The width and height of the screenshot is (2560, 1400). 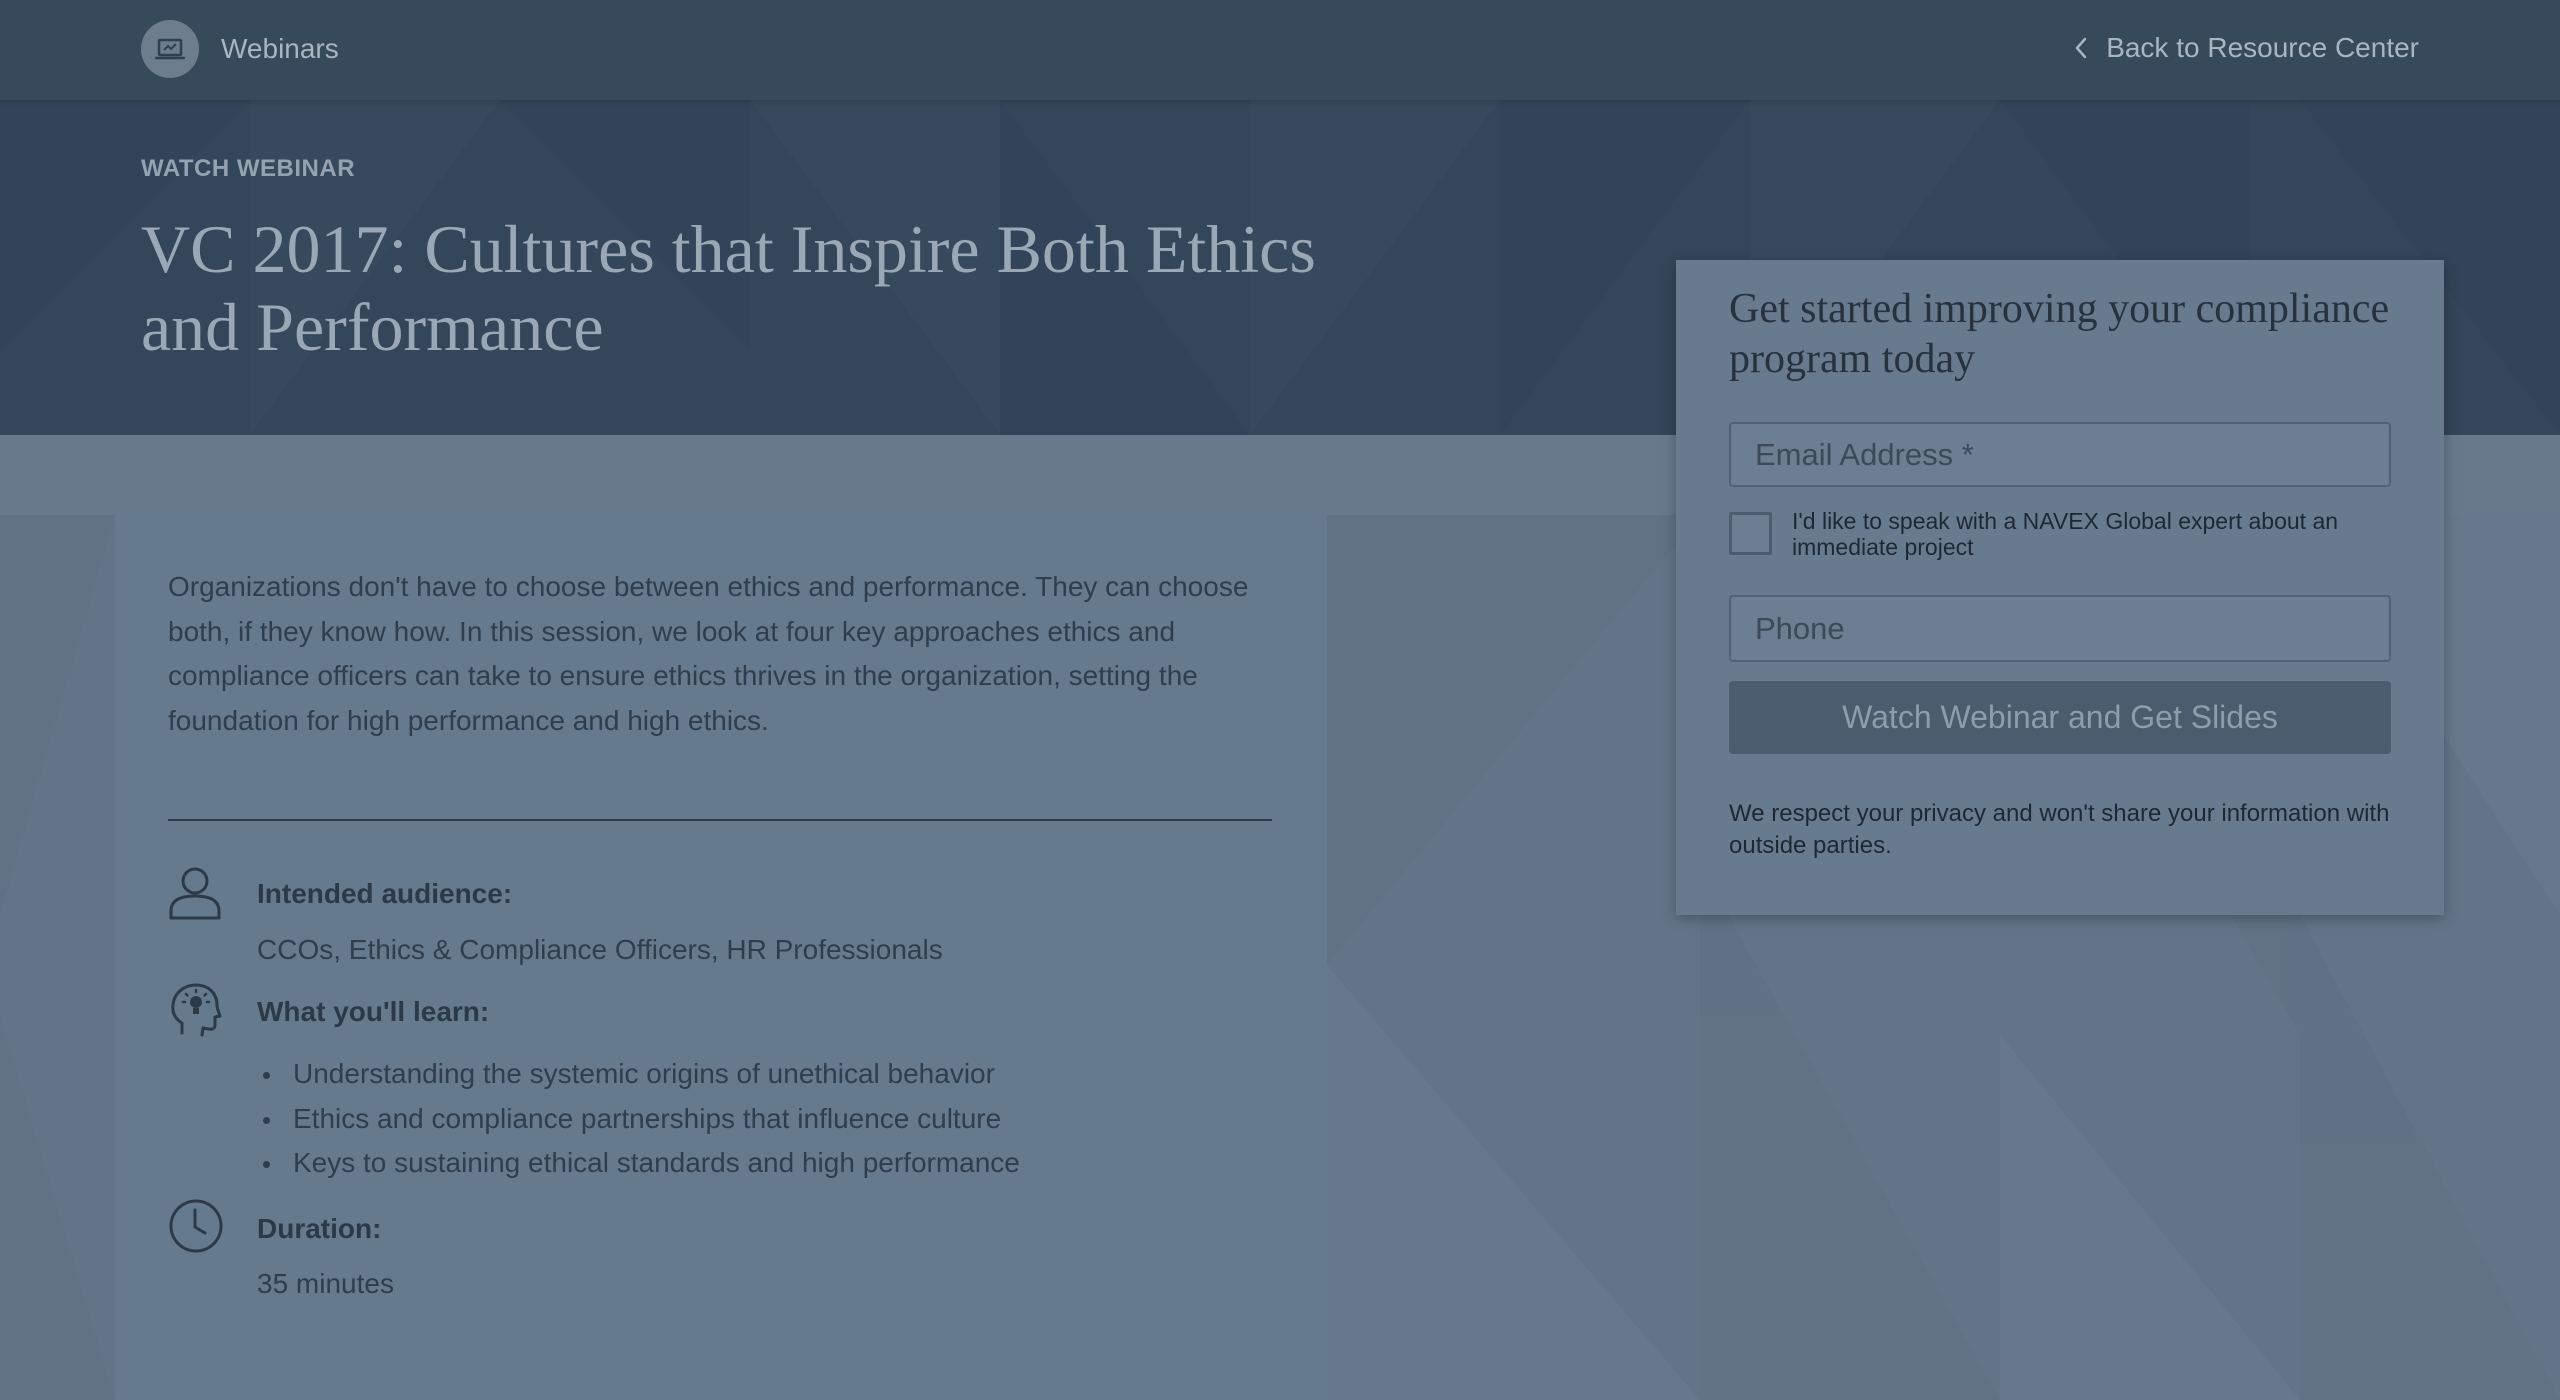 What do you see at coordinates (2060, 628) in the screenshot?
I see `phone-input` at bounding box center [2060, 628].